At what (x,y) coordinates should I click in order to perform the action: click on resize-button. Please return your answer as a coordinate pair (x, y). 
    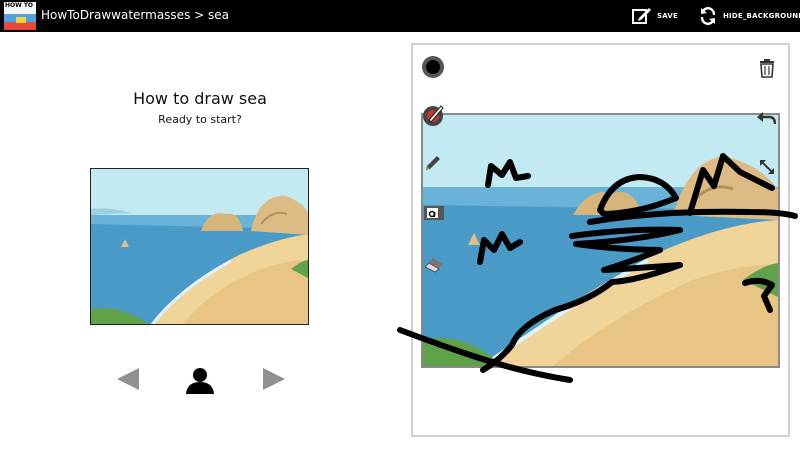
    Looking at the image, I should click on (767, 169).